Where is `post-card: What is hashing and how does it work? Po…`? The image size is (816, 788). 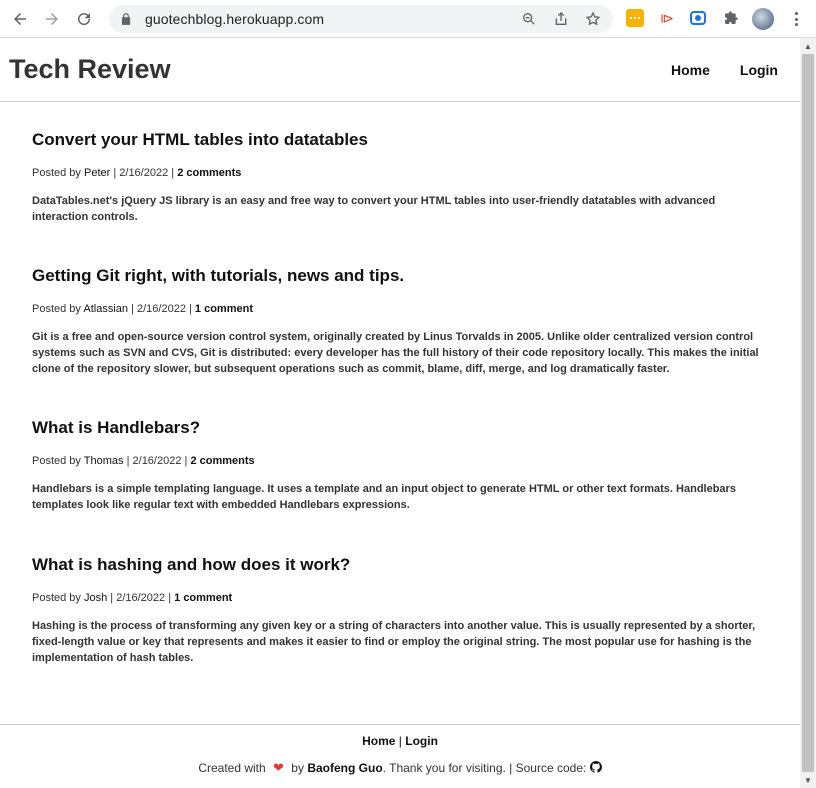
post-card: What is hashing and how does it work? Po… is located at coordinates (400, 610).